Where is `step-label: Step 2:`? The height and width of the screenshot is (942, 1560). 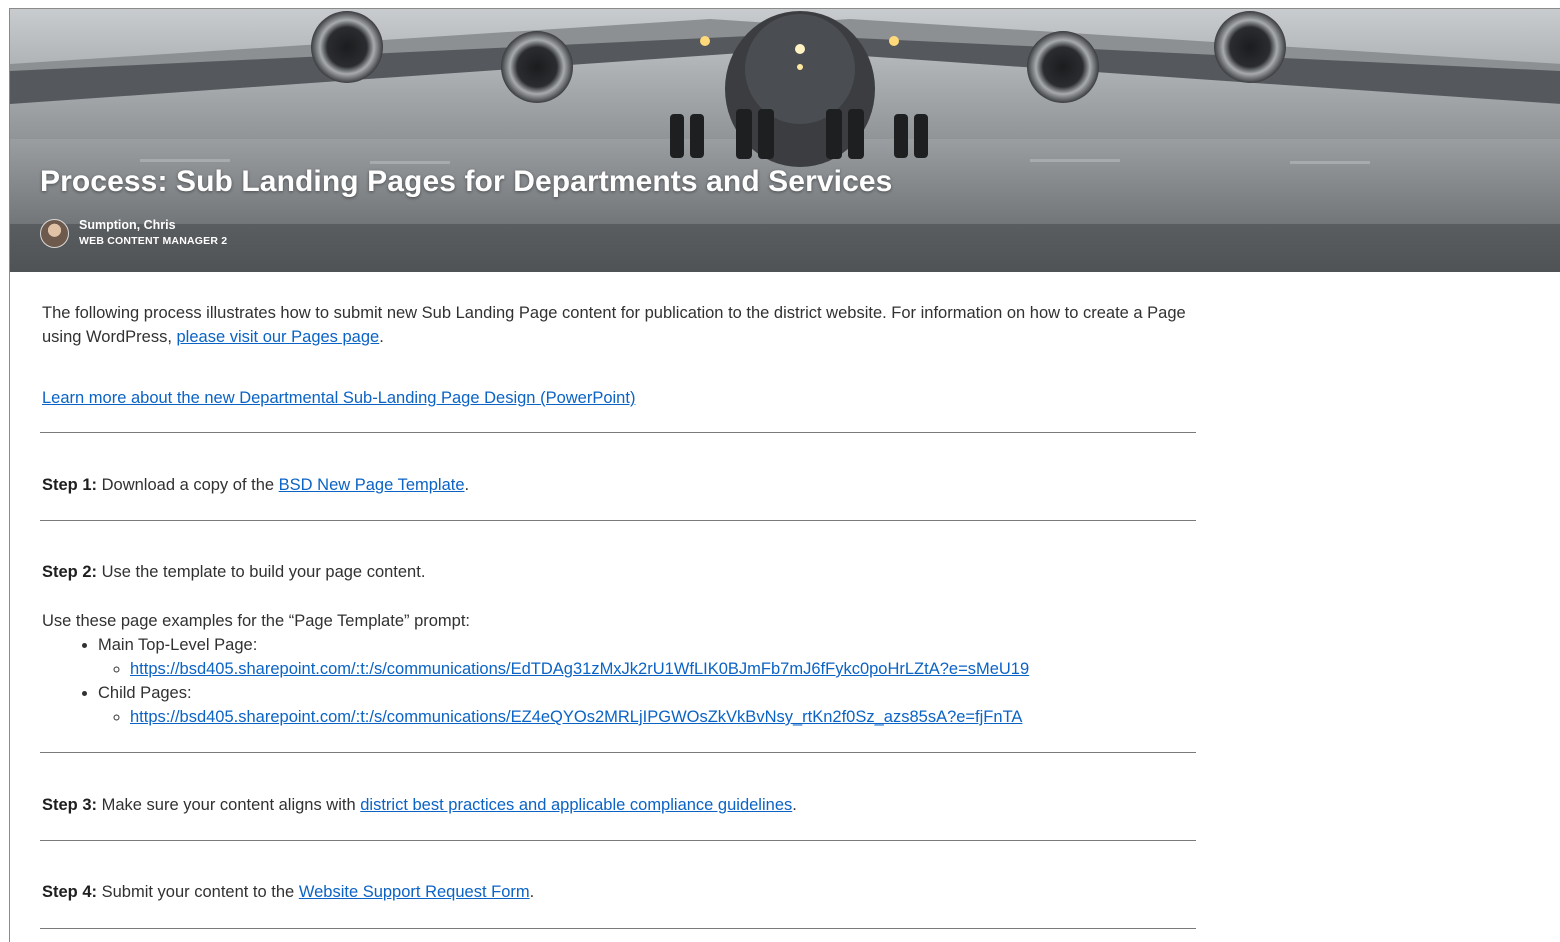 step-label: Step 2: is located at coordinates (70, 572).